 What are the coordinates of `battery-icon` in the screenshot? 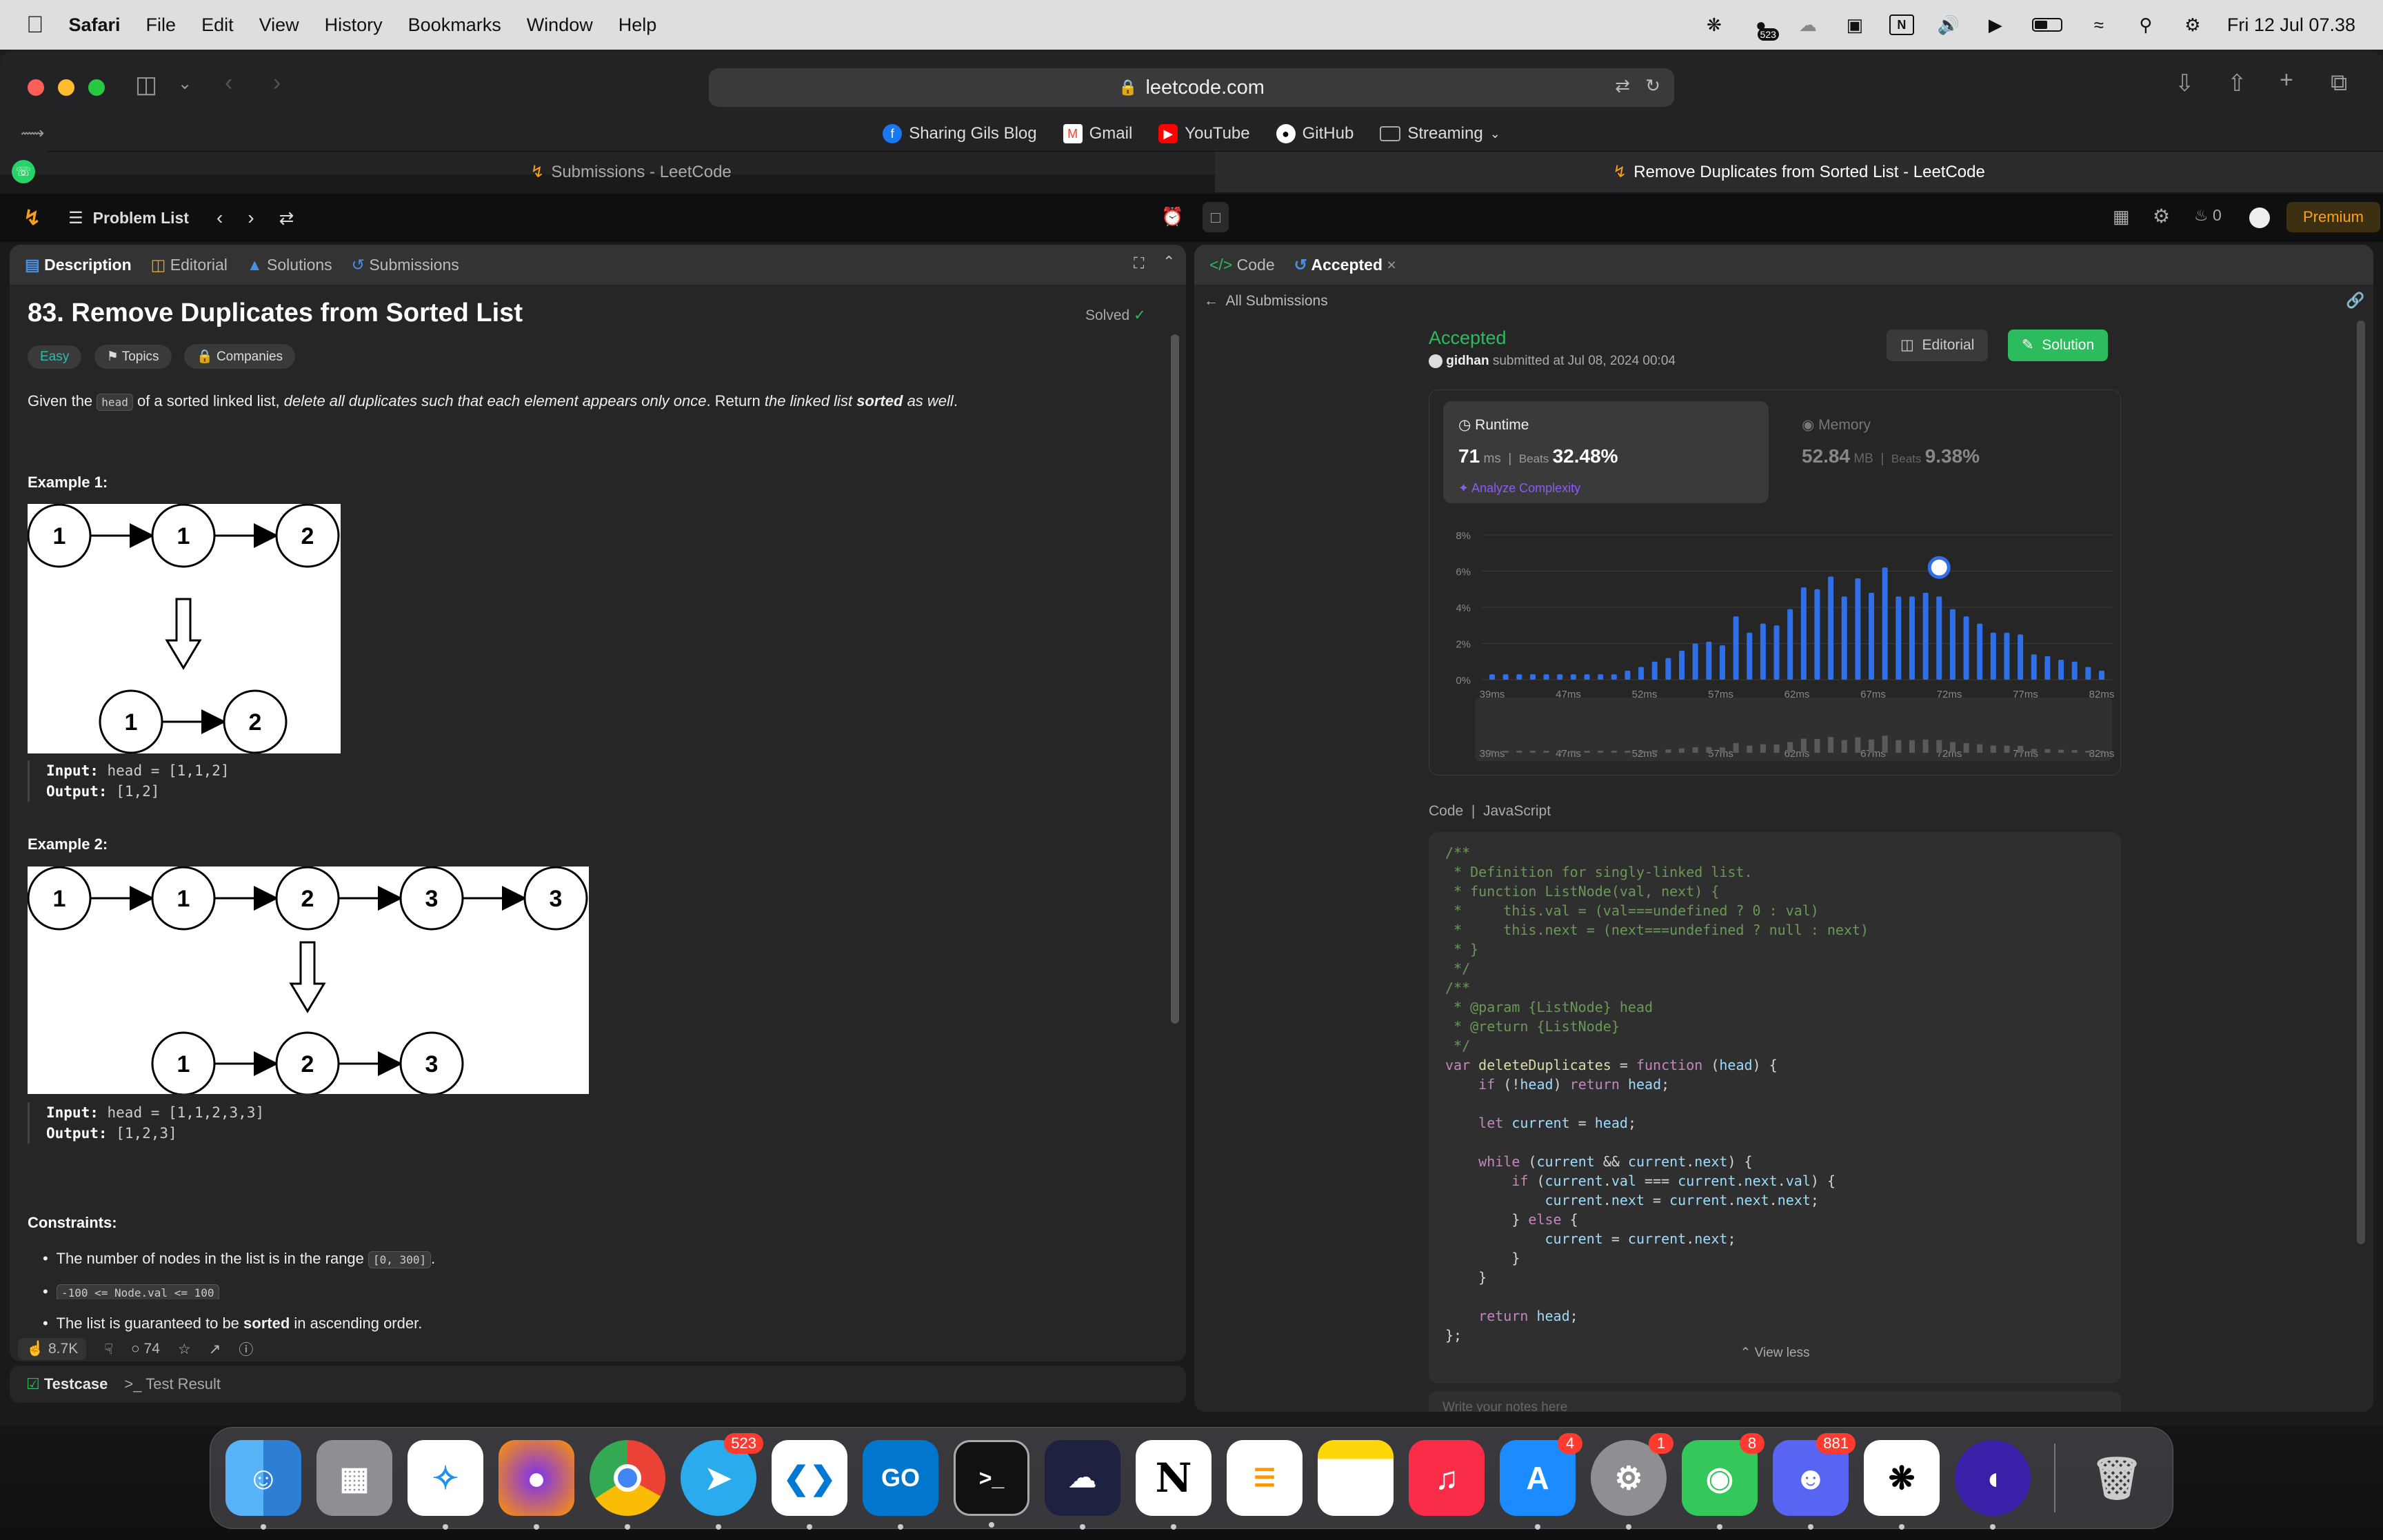 It's located at (2047, 25).